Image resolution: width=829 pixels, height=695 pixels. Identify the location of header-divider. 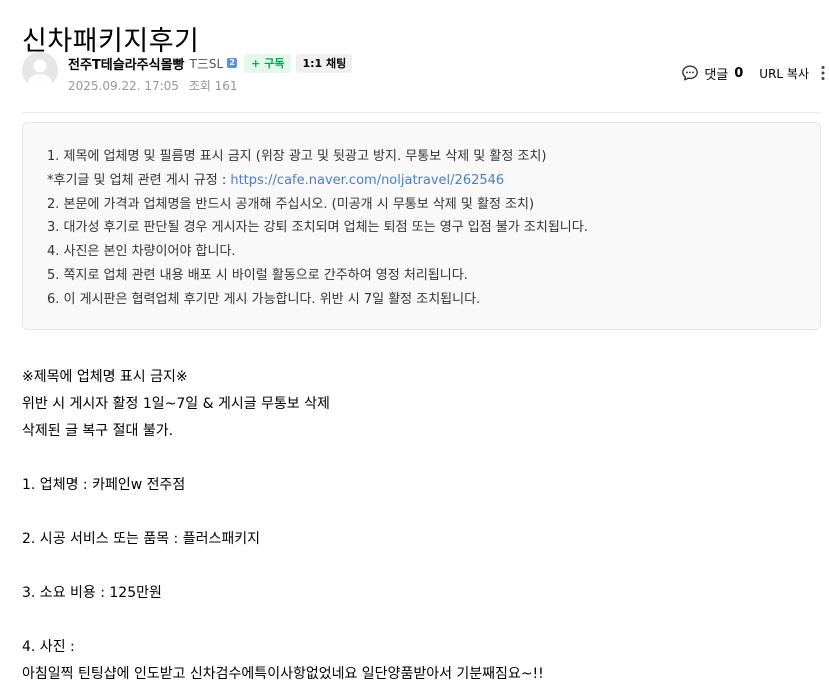
(421, 112).